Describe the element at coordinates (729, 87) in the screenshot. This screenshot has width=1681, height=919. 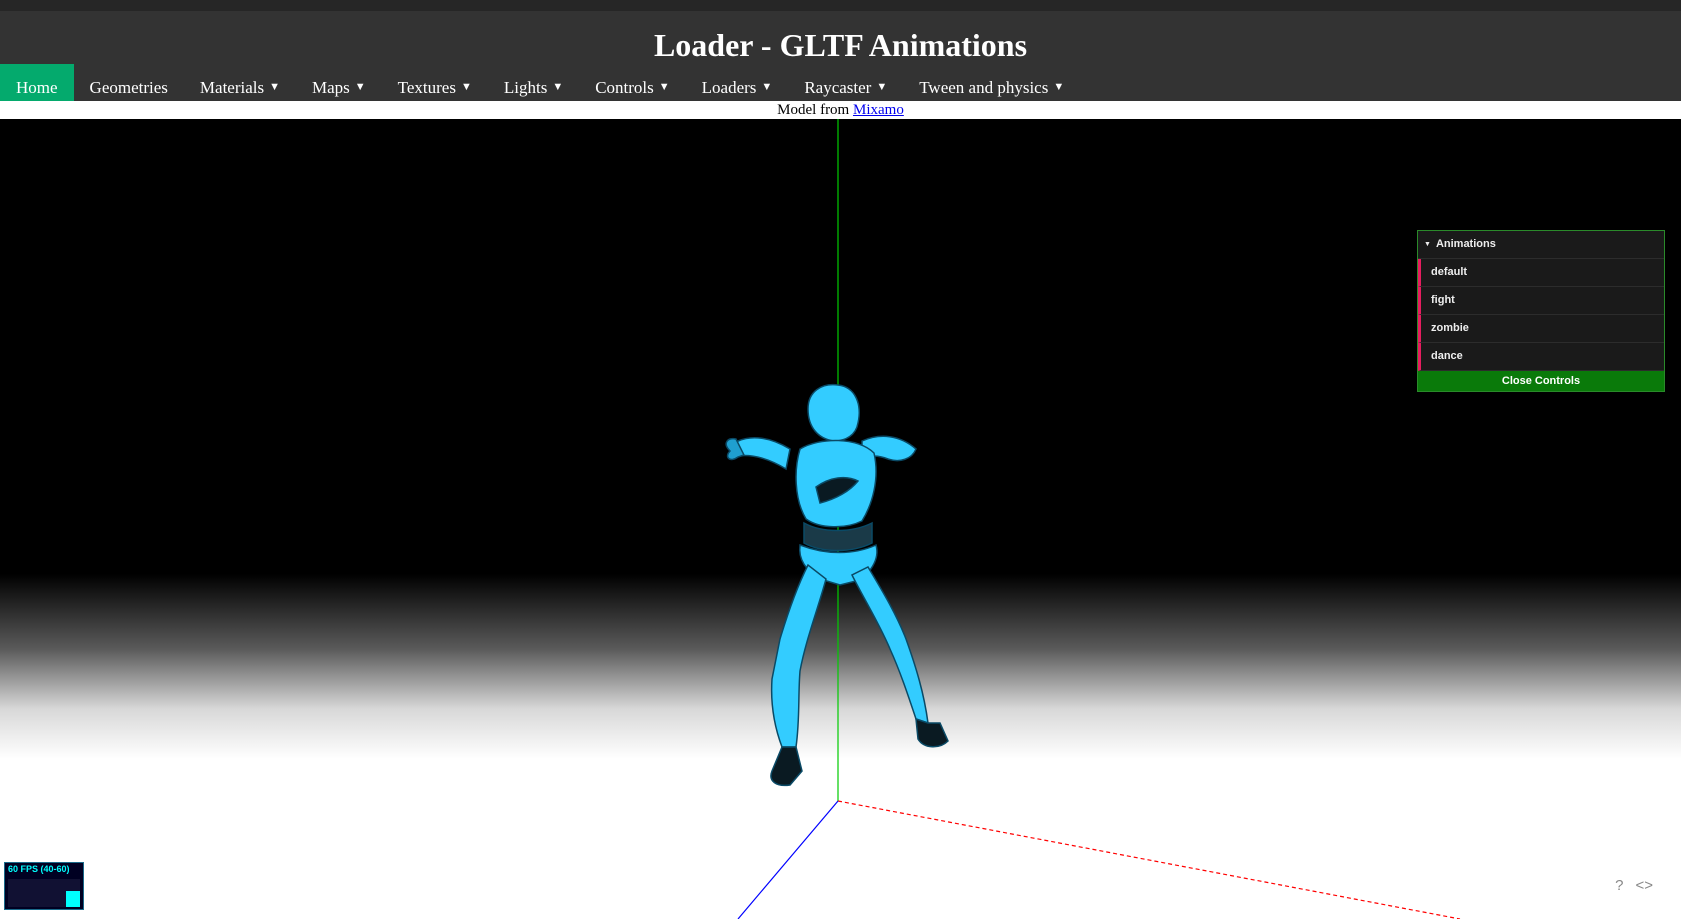
I see `nav-label: Loaders` at that location.